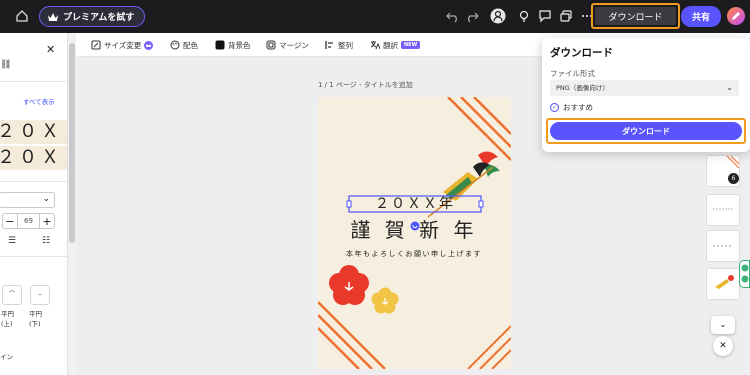 The height and width of the screenshot is (375, 750). Describe the element at coordinates (190, 45) in the screenshot. I see `color-scheme-label: 配色` at that location.